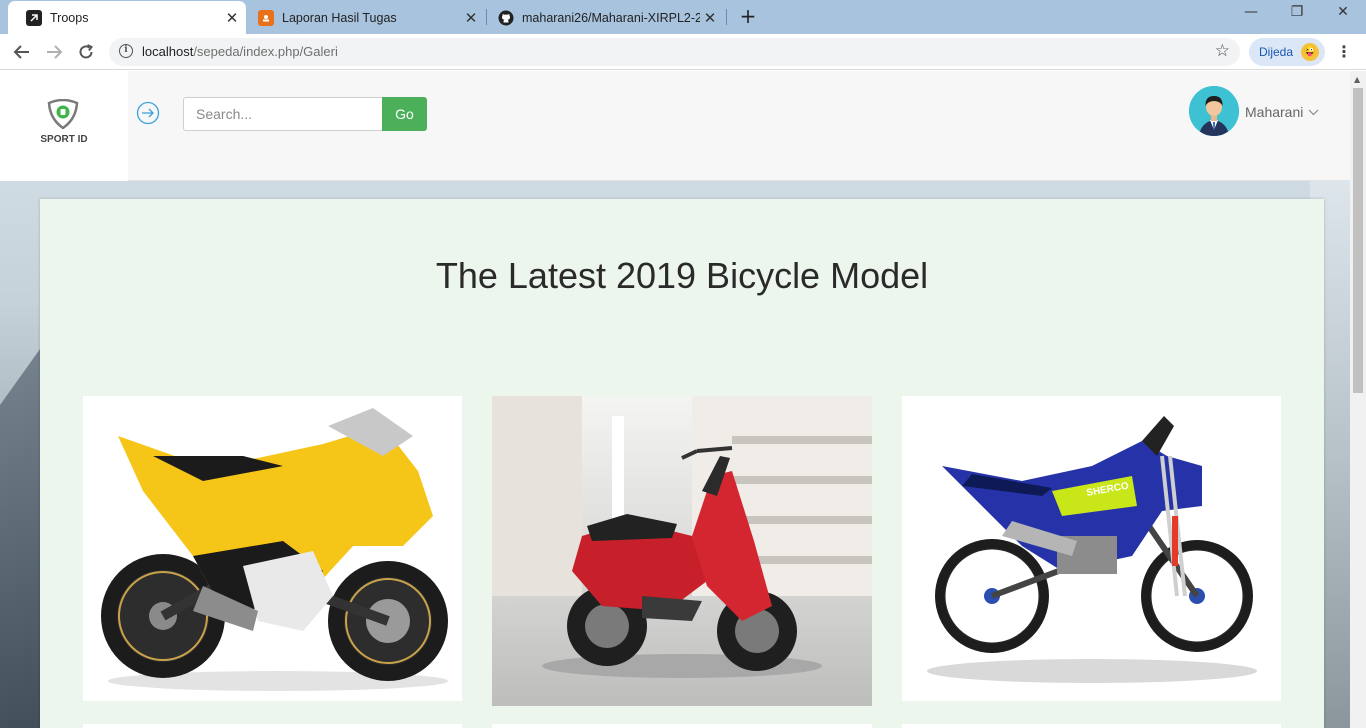 This screenshot has height=728, width=1366. I want to click on profile-button: Dijeda 😜, so click(1287, 52).